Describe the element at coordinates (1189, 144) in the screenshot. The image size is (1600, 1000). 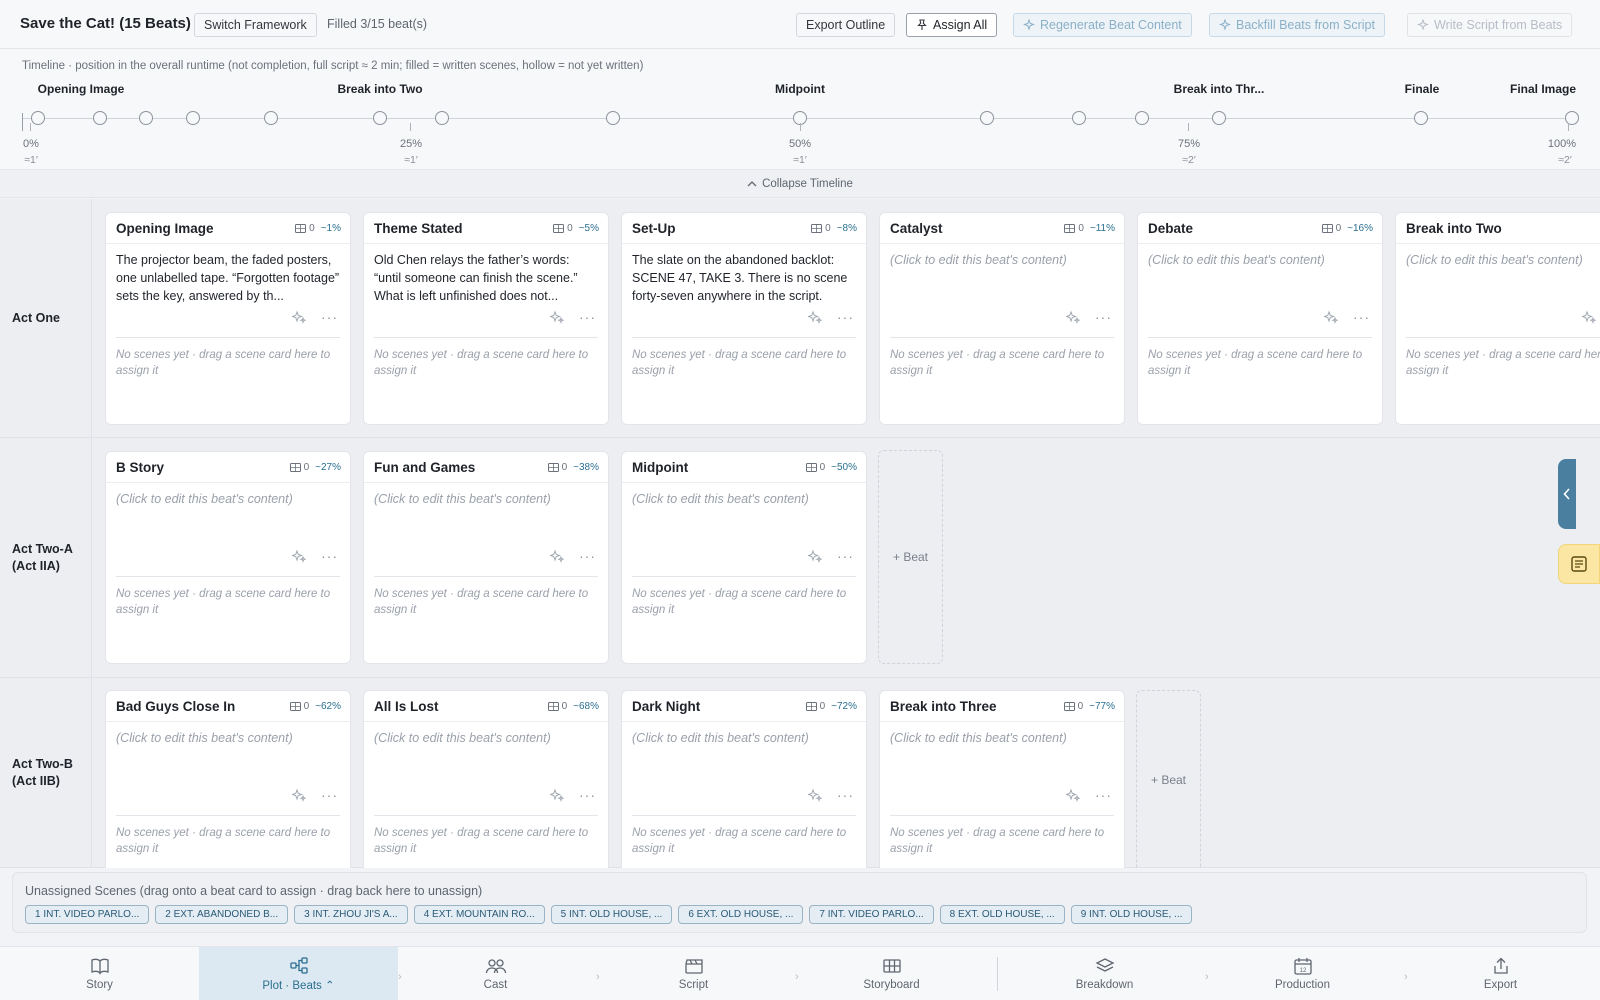
I see `timeline-percent: 75%` at that location.